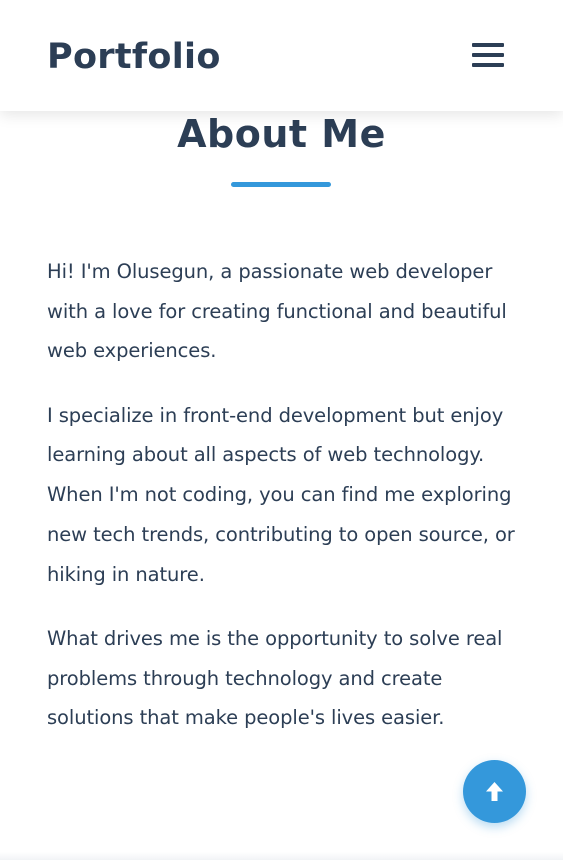 This screenshot has width=563, height=860. Describe the element at coordinates (281, 55) in the screenshot. I see `site-header: Portfolio` at that location.